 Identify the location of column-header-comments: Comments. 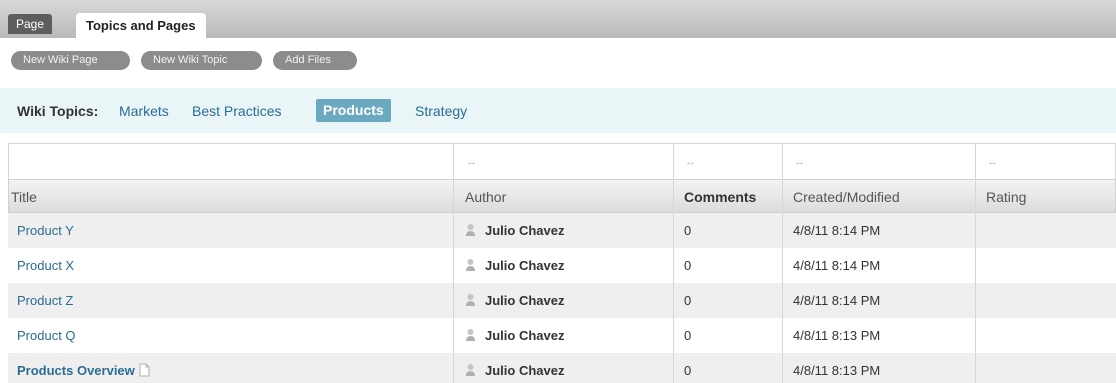
(720, 197).